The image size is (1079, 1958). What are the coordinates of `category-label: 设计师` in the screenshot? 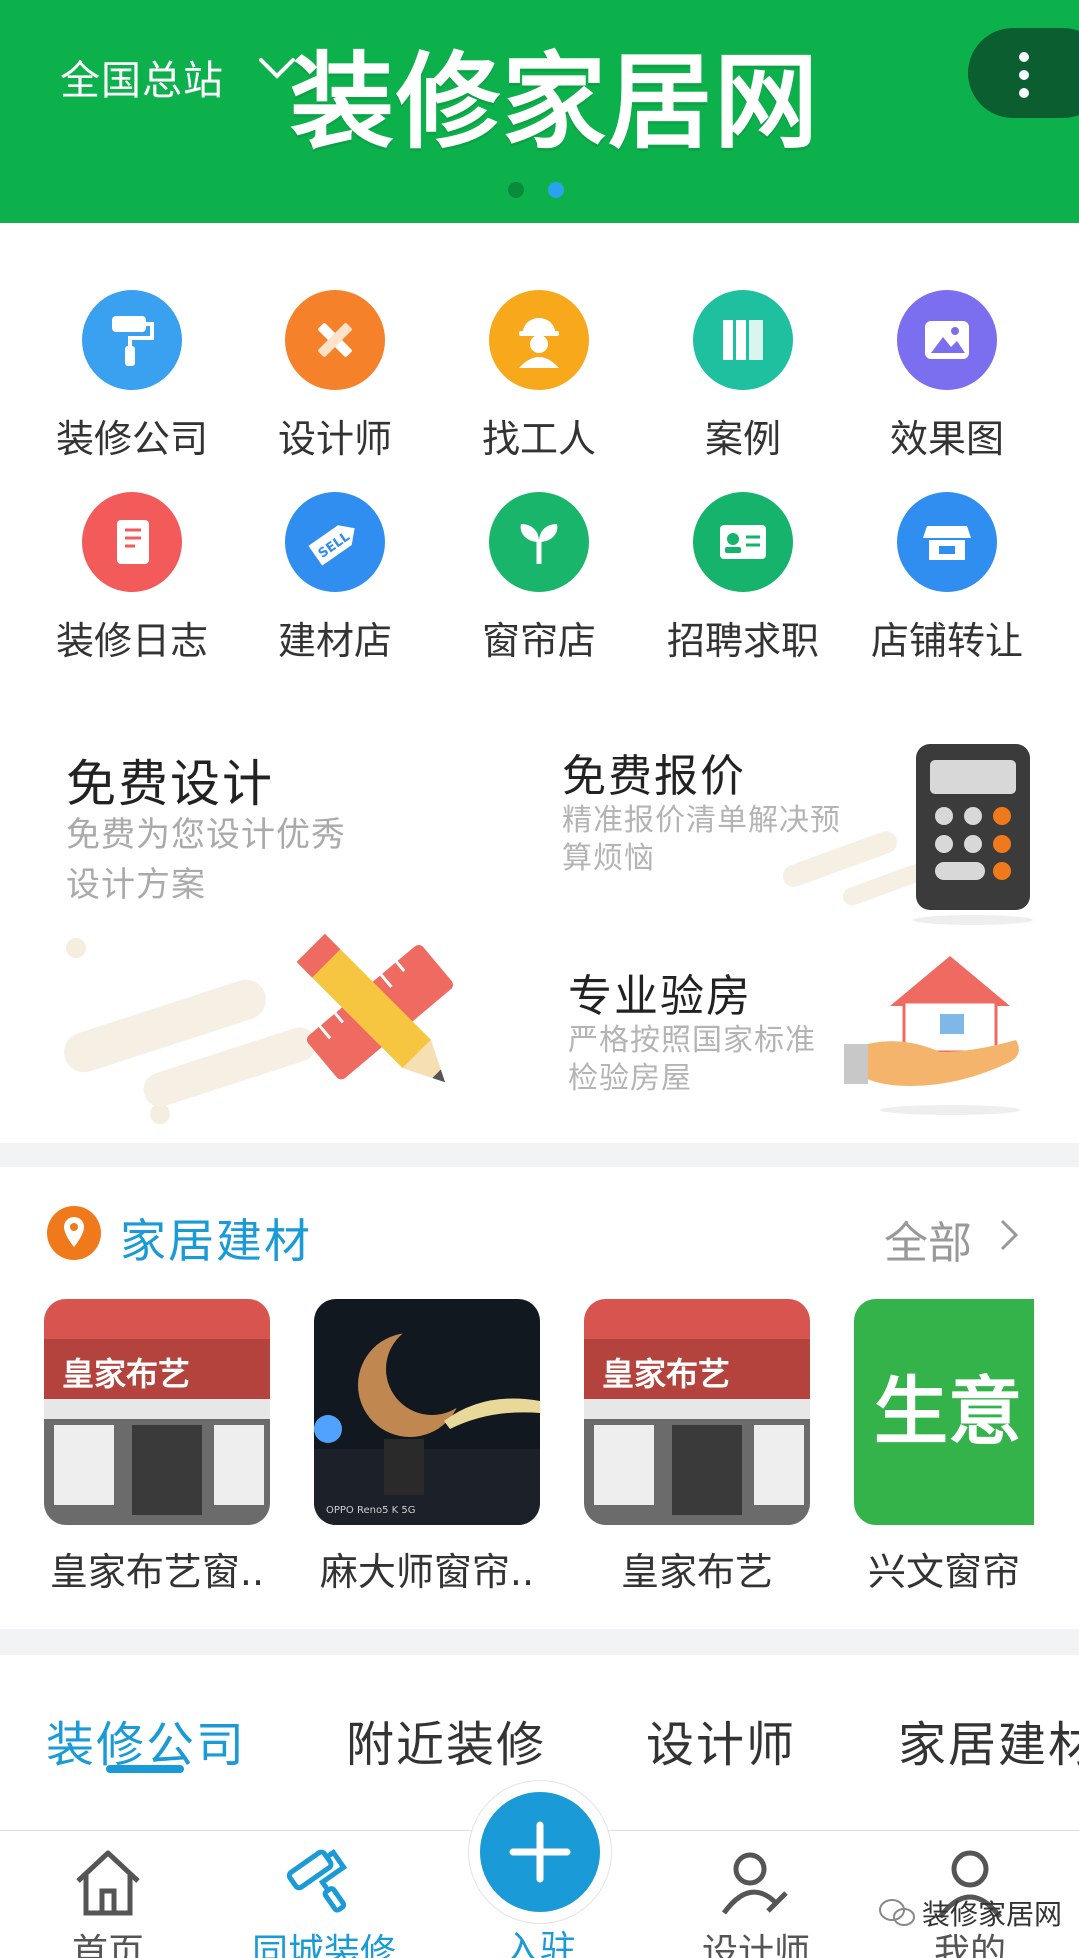 It's located at (334, 439).